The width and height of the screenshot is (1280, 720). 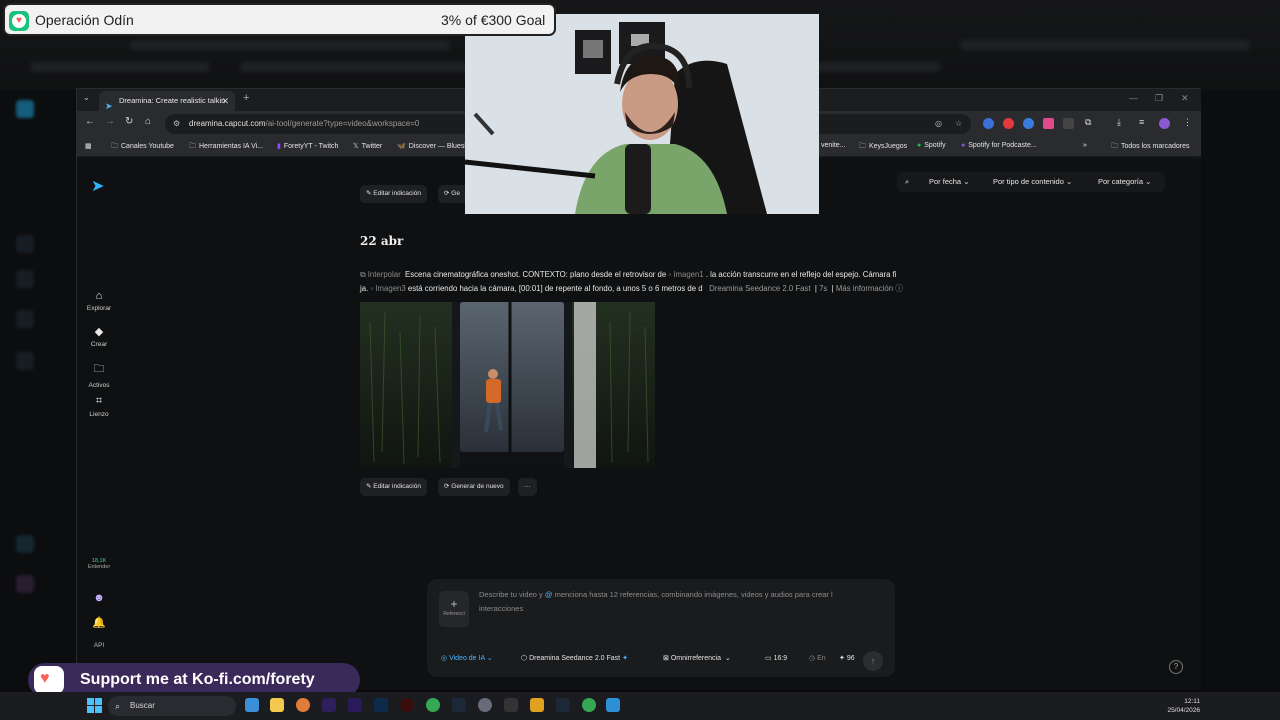 What do you see at coordinates (172, 706) in the screenshot?
I see `taskbar-search: ⌕ Buscar` at bounding box center [172, 706].